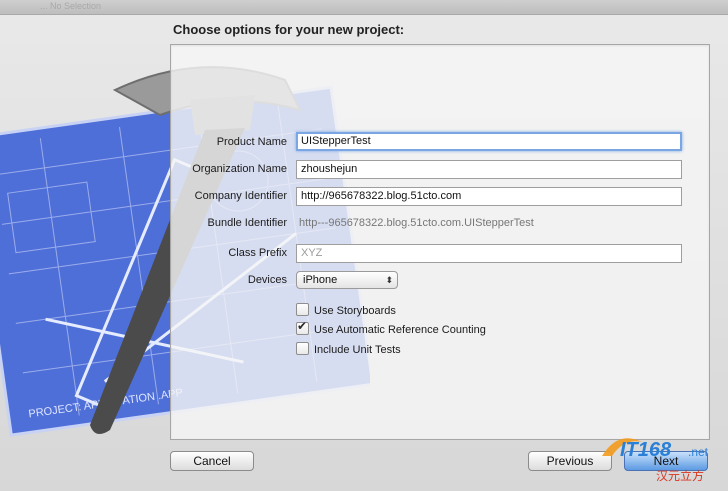  I want to click on svg-text: .net, so click(698, 452).